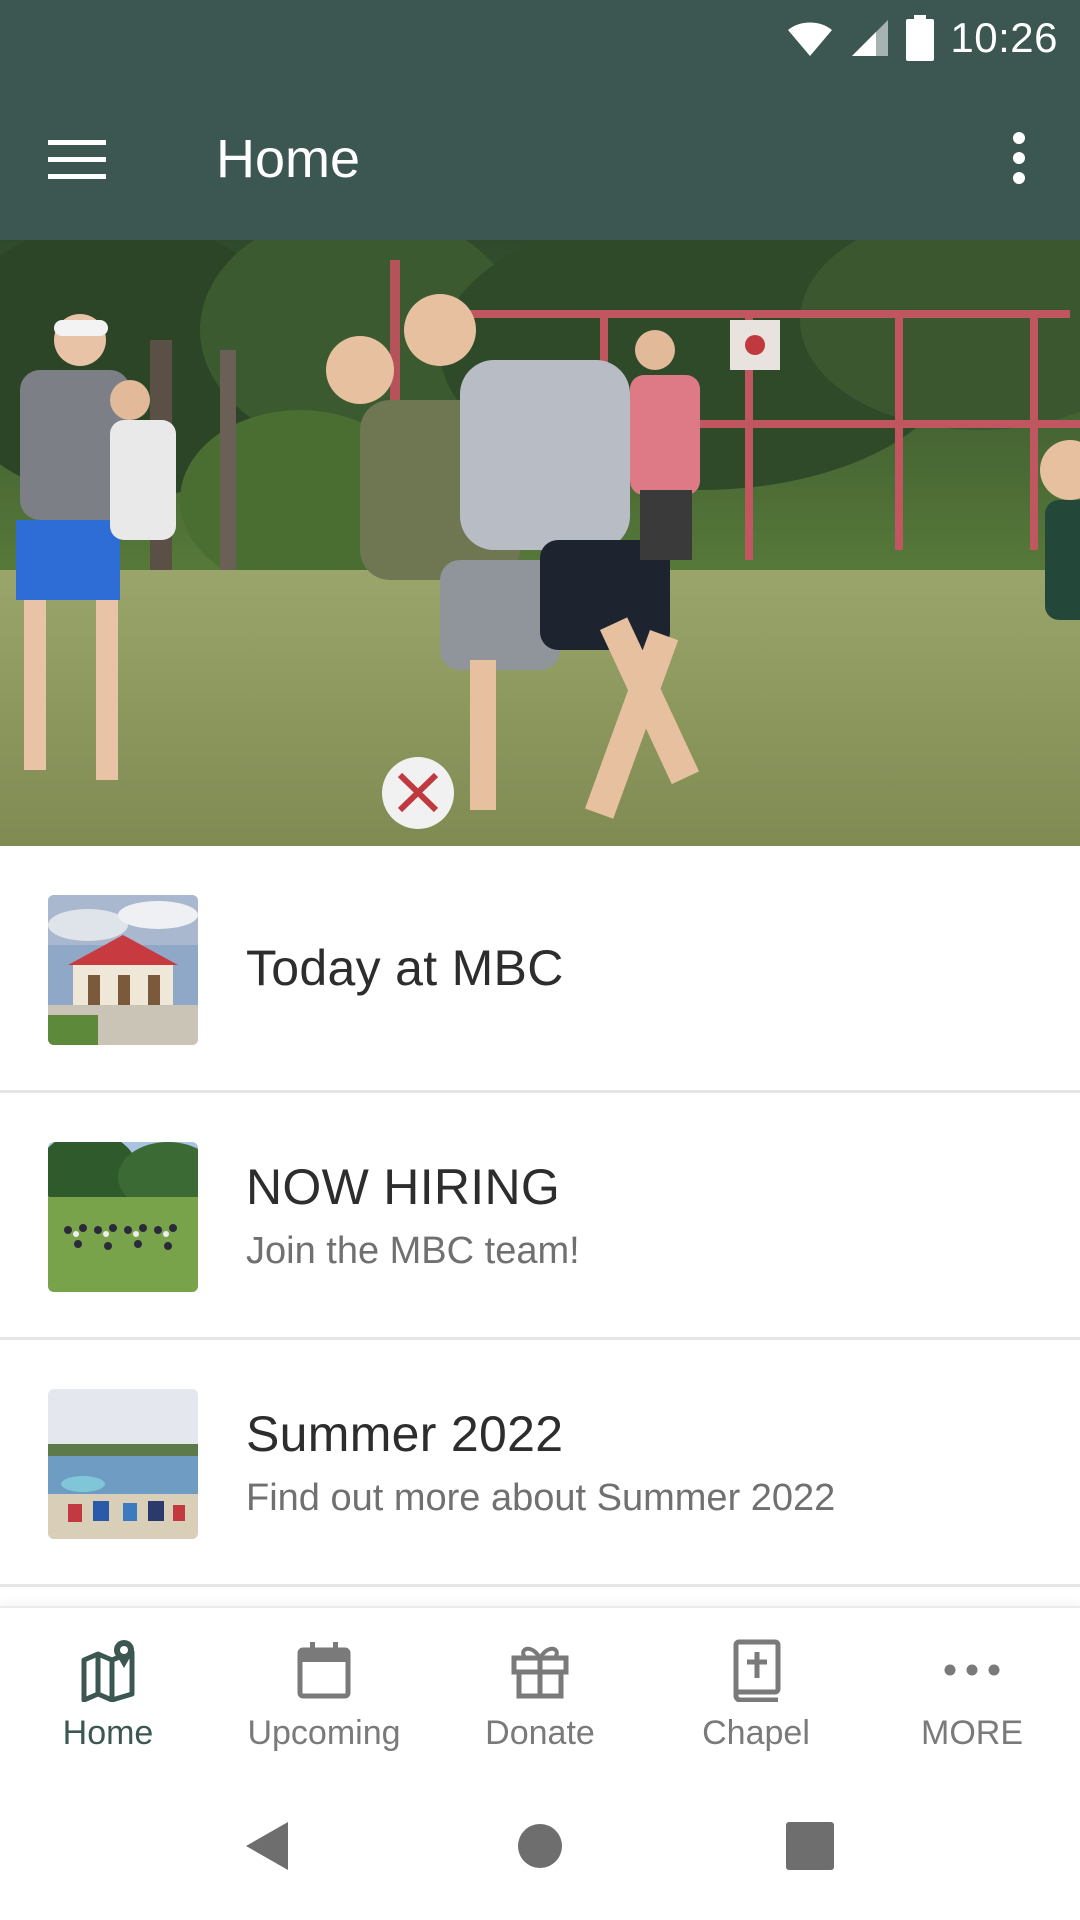 The image size is (1080, 1920). What do you see at coordinates (540, 158) in the screenshot?
I see `app-bar: Home` at bounding box center [540, 158].